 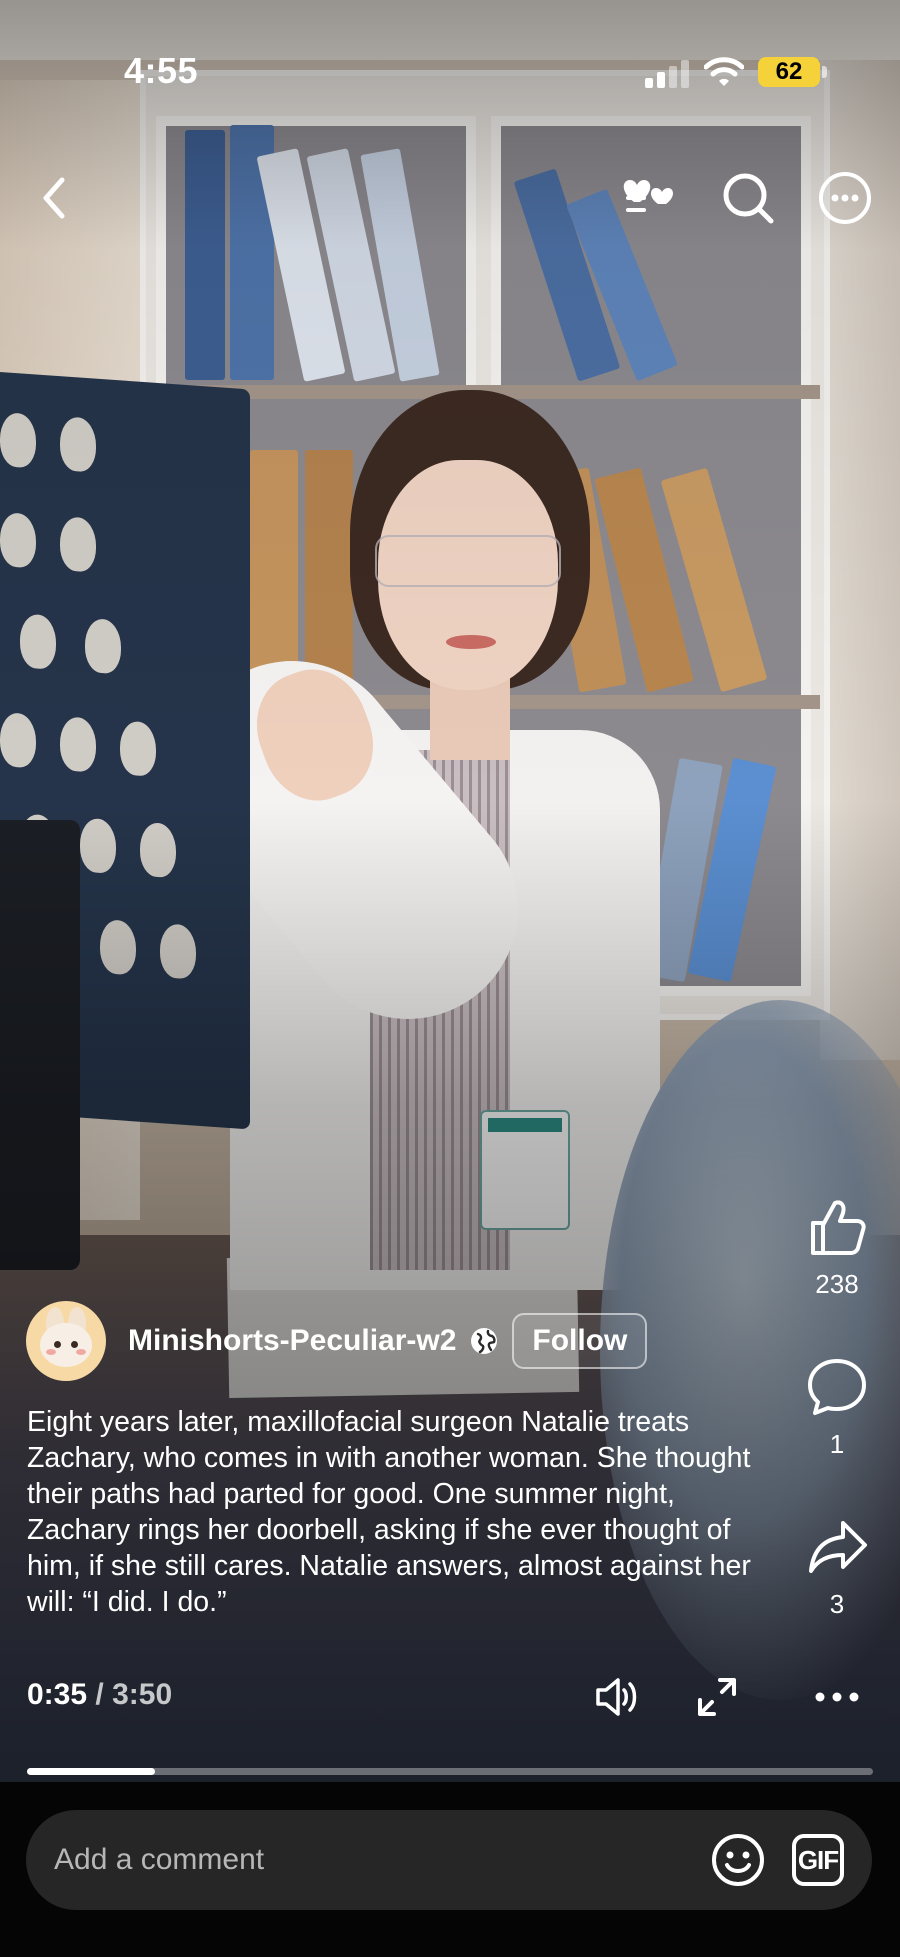 I want to click on wifi-icon, so click(x=724, y=71).